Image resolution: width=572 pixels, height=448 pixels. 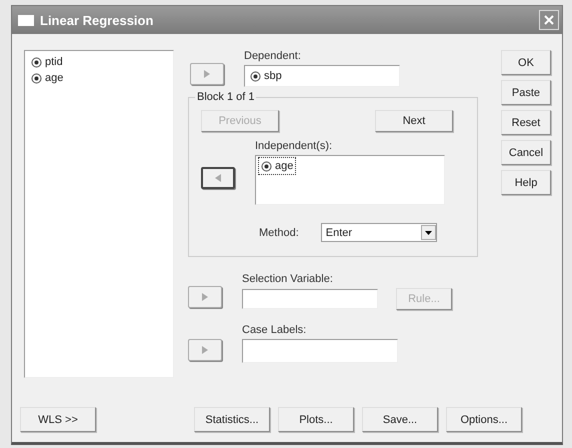 What do you see at coordinates (350, 180) in the screenshot?
I see `independent-list: age` at bounding box center [350, 180].